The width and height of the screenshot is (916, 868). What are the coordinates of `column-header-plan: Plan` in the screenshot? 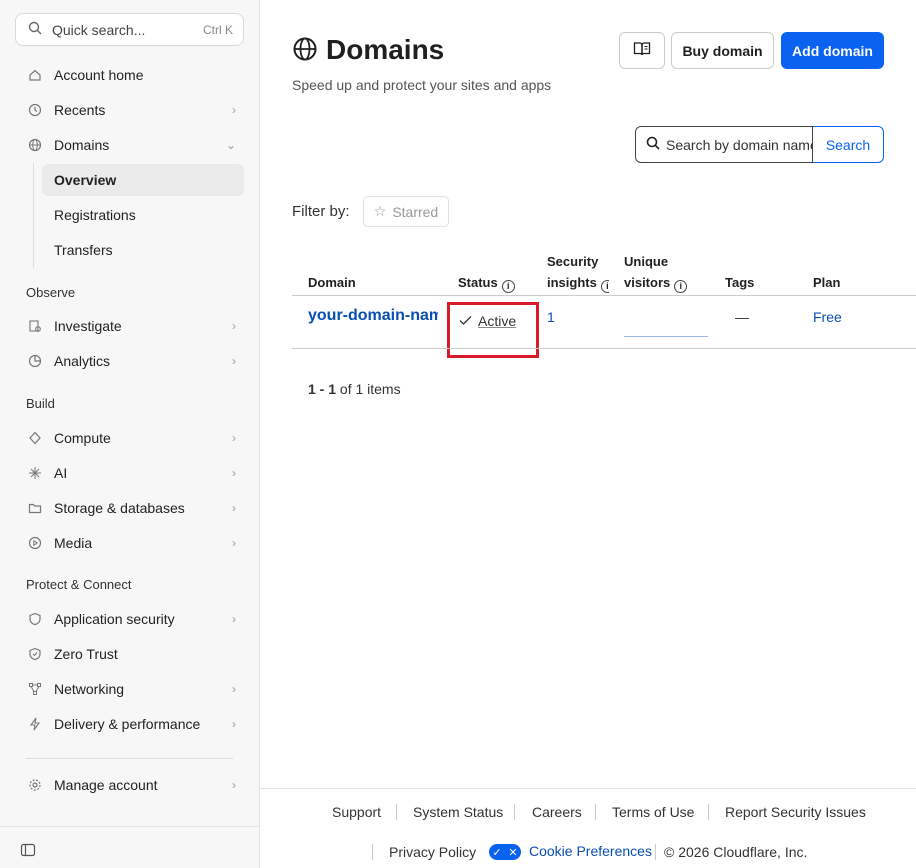 It's located at (826, 282).